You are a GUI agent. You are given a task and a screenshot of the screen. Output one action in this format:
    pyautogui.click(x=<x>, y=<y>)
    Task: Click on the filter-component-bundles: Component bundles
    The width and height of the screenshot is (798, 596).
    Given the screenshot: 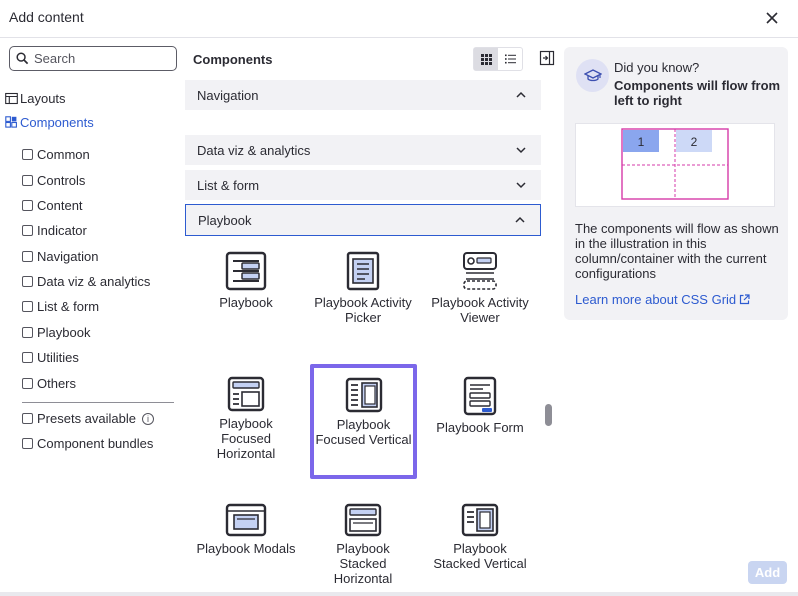 What is the action you would take?
    pyautogui.click(x=87, y=443)
    